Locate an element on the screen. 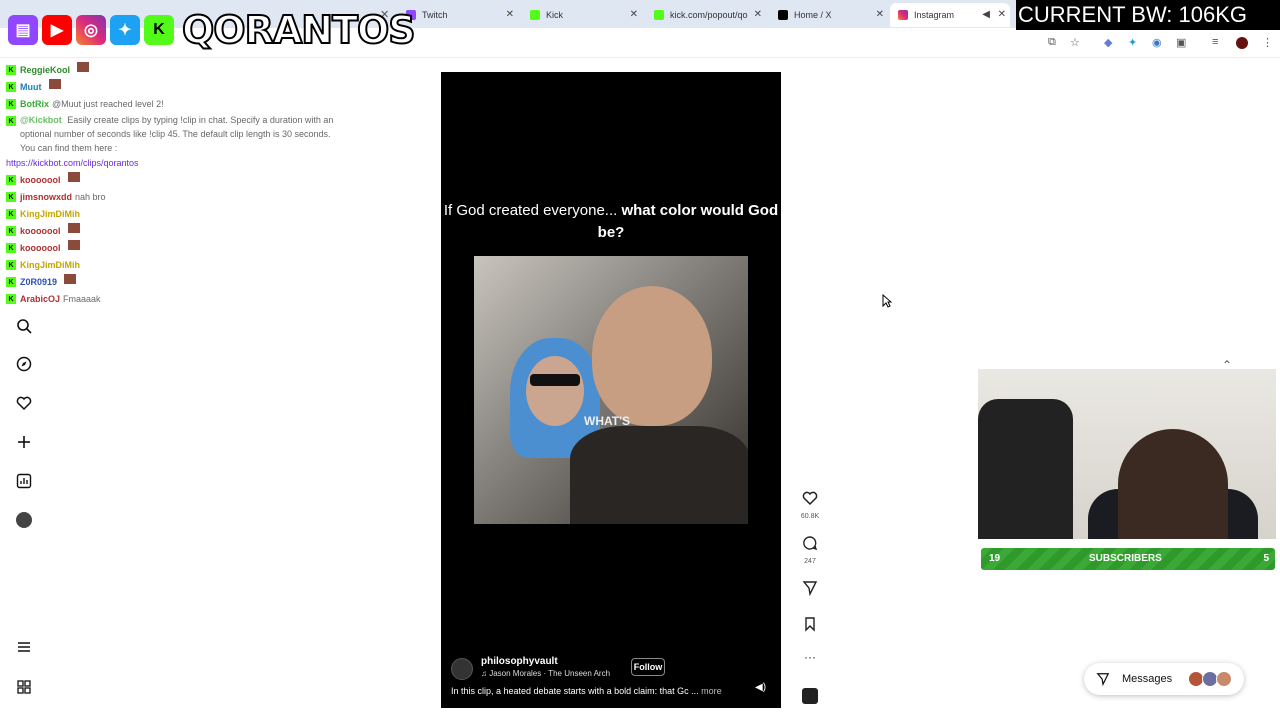 The width and height of the screenshot is (1280, 720). star-icon: ☆ is located at coordinates (1075, 42).